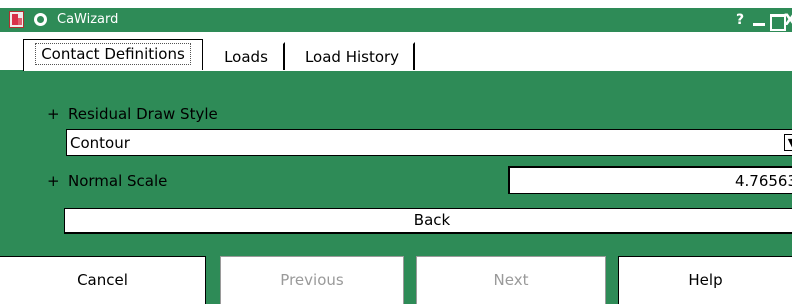 This screenshot has height=304, width=792. I want to click on normal-scale-input: 4.76563, so click(650, 180).